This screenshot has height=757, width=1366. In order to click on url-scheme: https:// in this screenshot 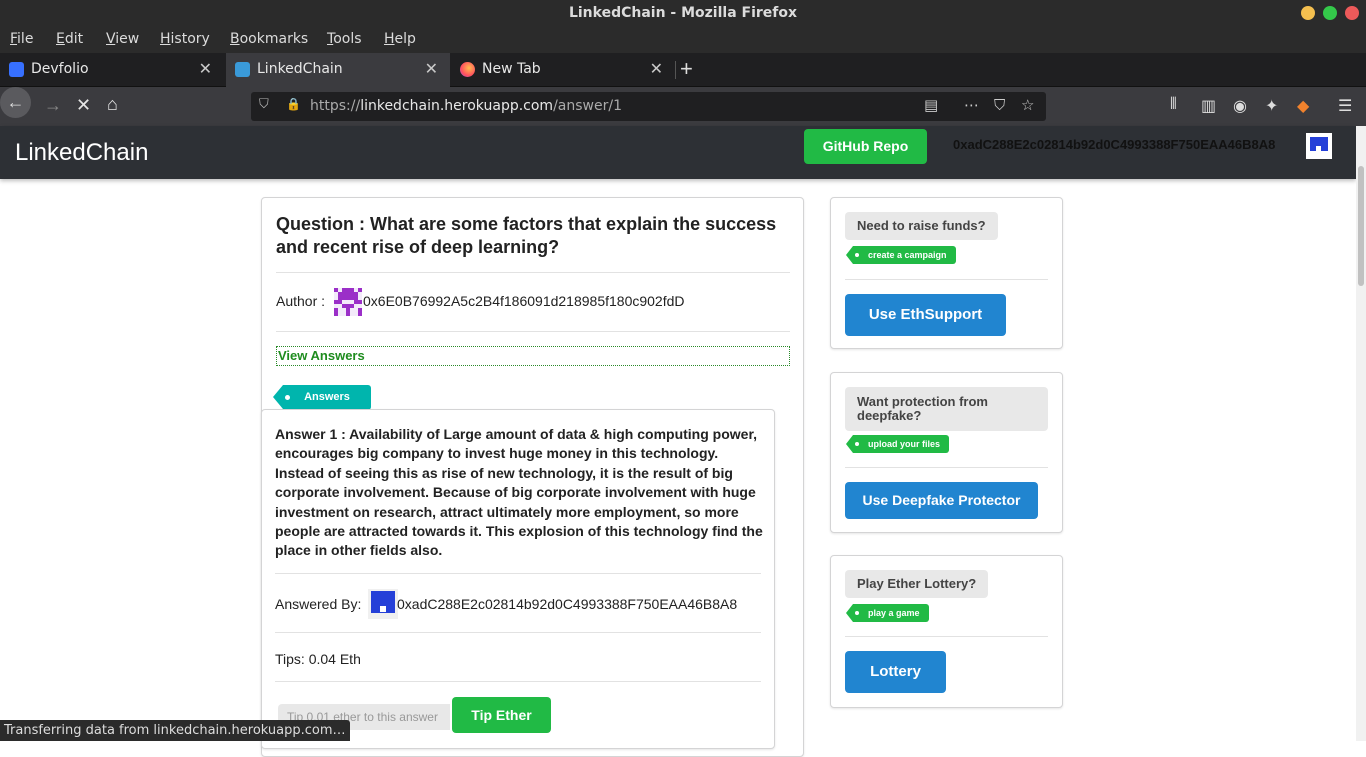, I will do `click(335, 106)`.